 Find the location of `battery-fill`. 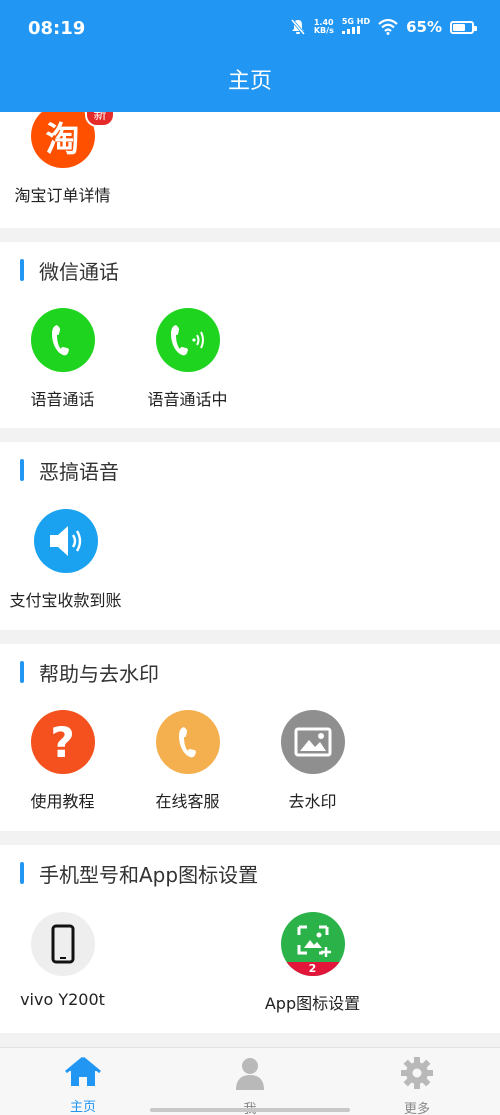

battery-fill is located at coordinates (459, 27).